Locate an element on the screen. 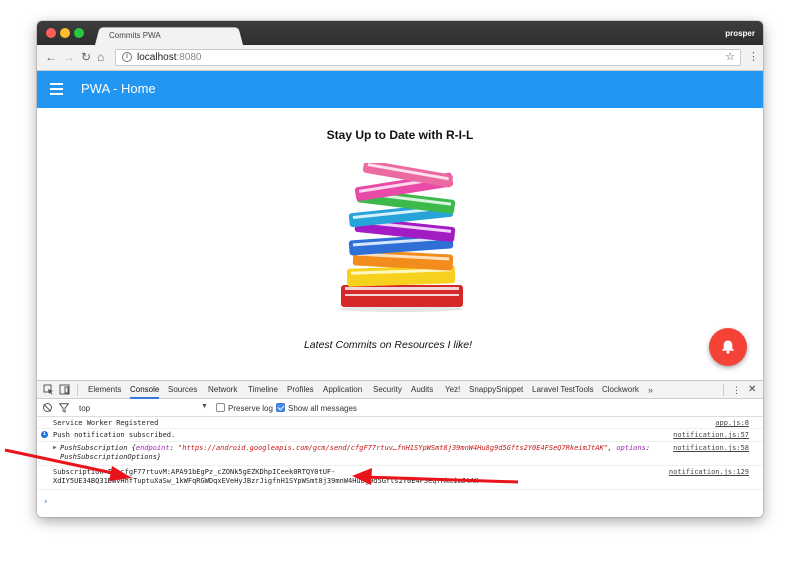 The image size is (800, 569). log-source-link: notification.js:58 is located at coordinates (711, 448).